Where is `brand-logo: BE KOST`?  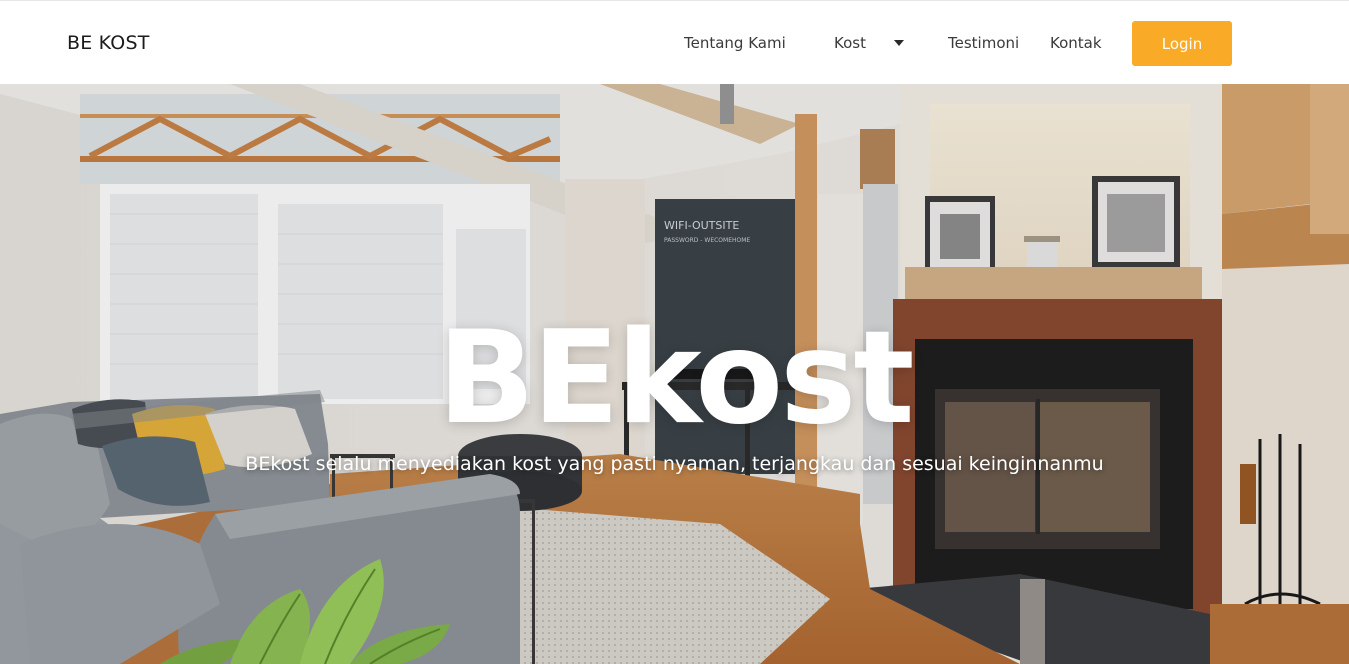
brand-logo: BE KOST is located at coordinates (108, 43).